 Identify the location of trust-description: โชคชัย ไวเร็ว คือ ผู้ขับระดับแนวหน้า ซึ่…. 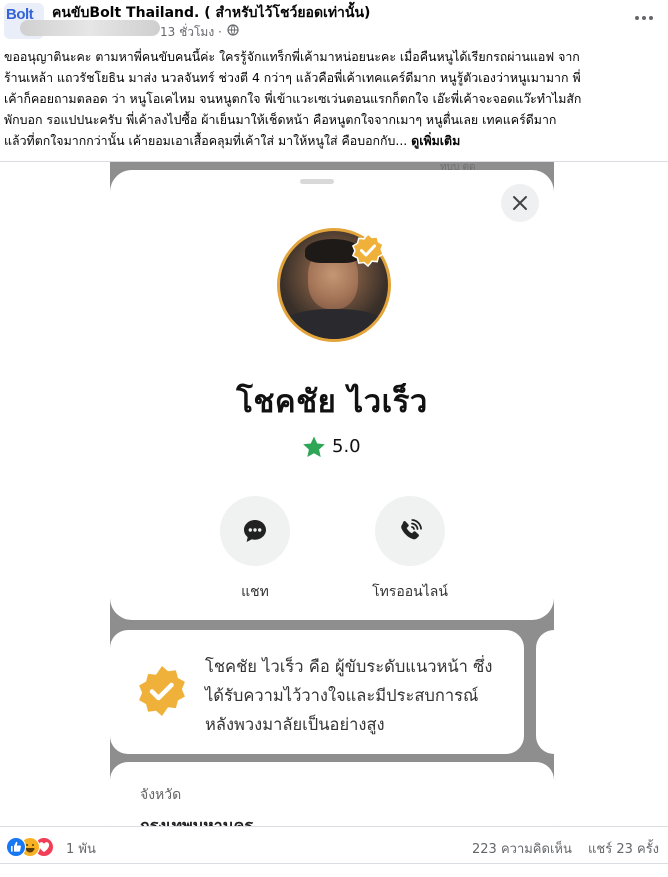
(349, 695).